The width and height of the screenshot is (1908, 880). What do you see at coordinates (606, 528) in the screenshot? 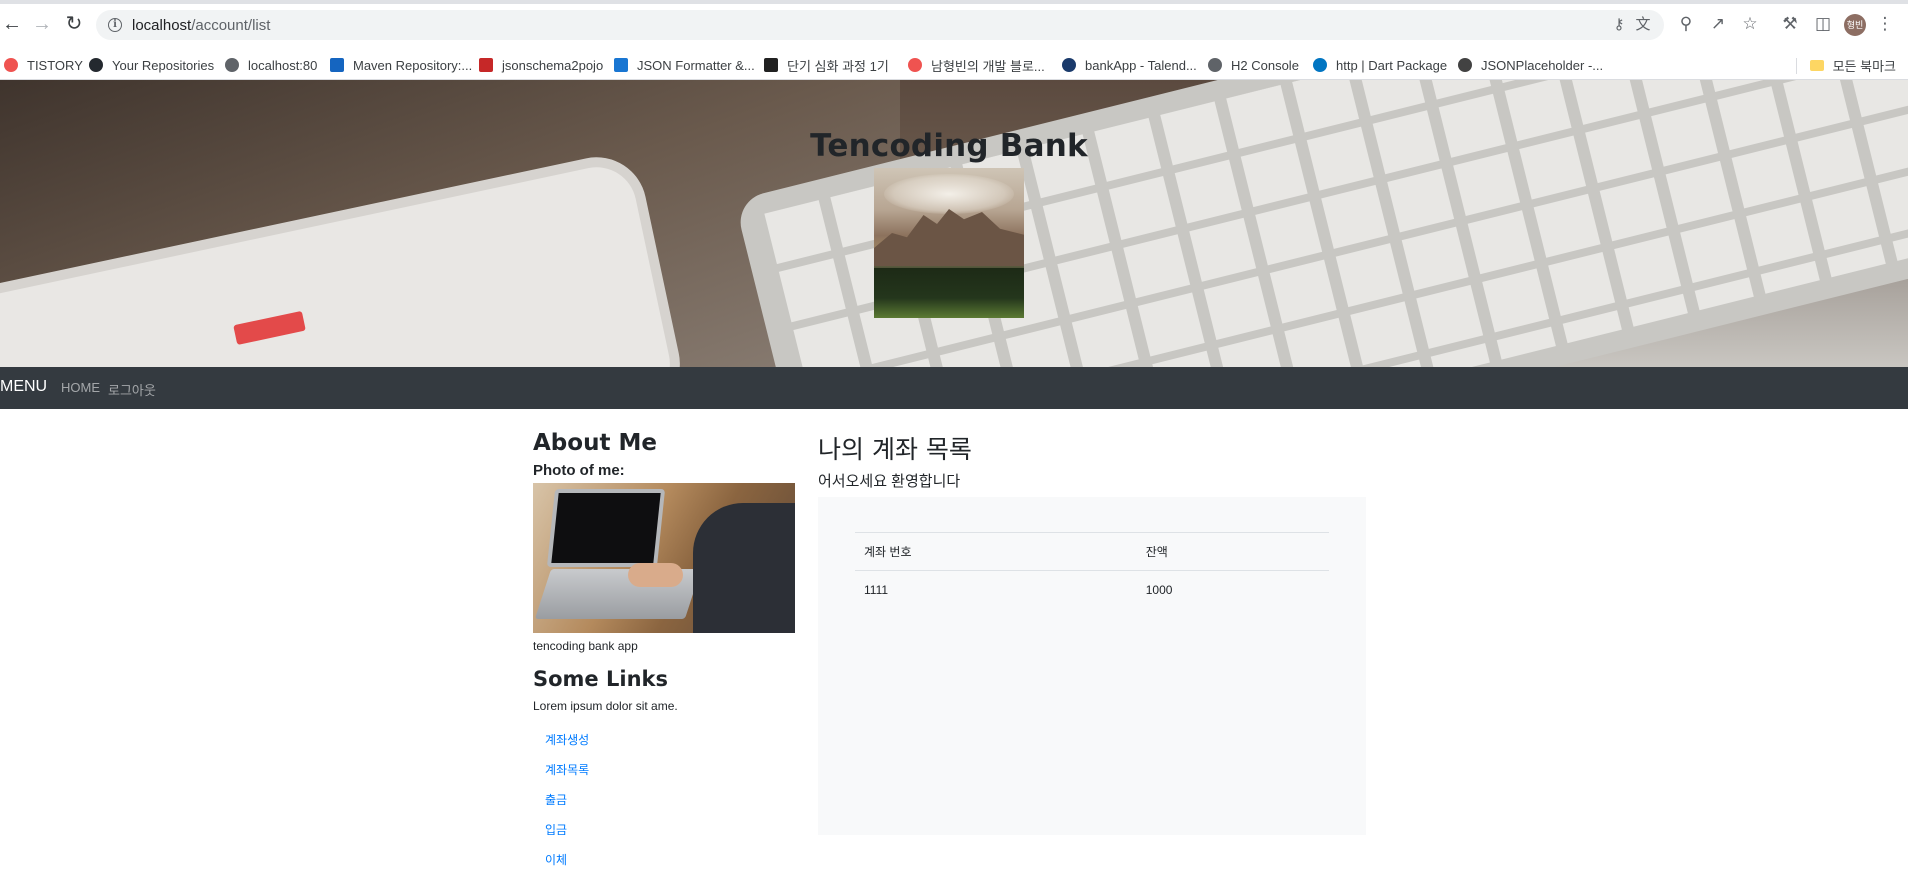
I see `laptop-screen` at bounding box center [606, 528].